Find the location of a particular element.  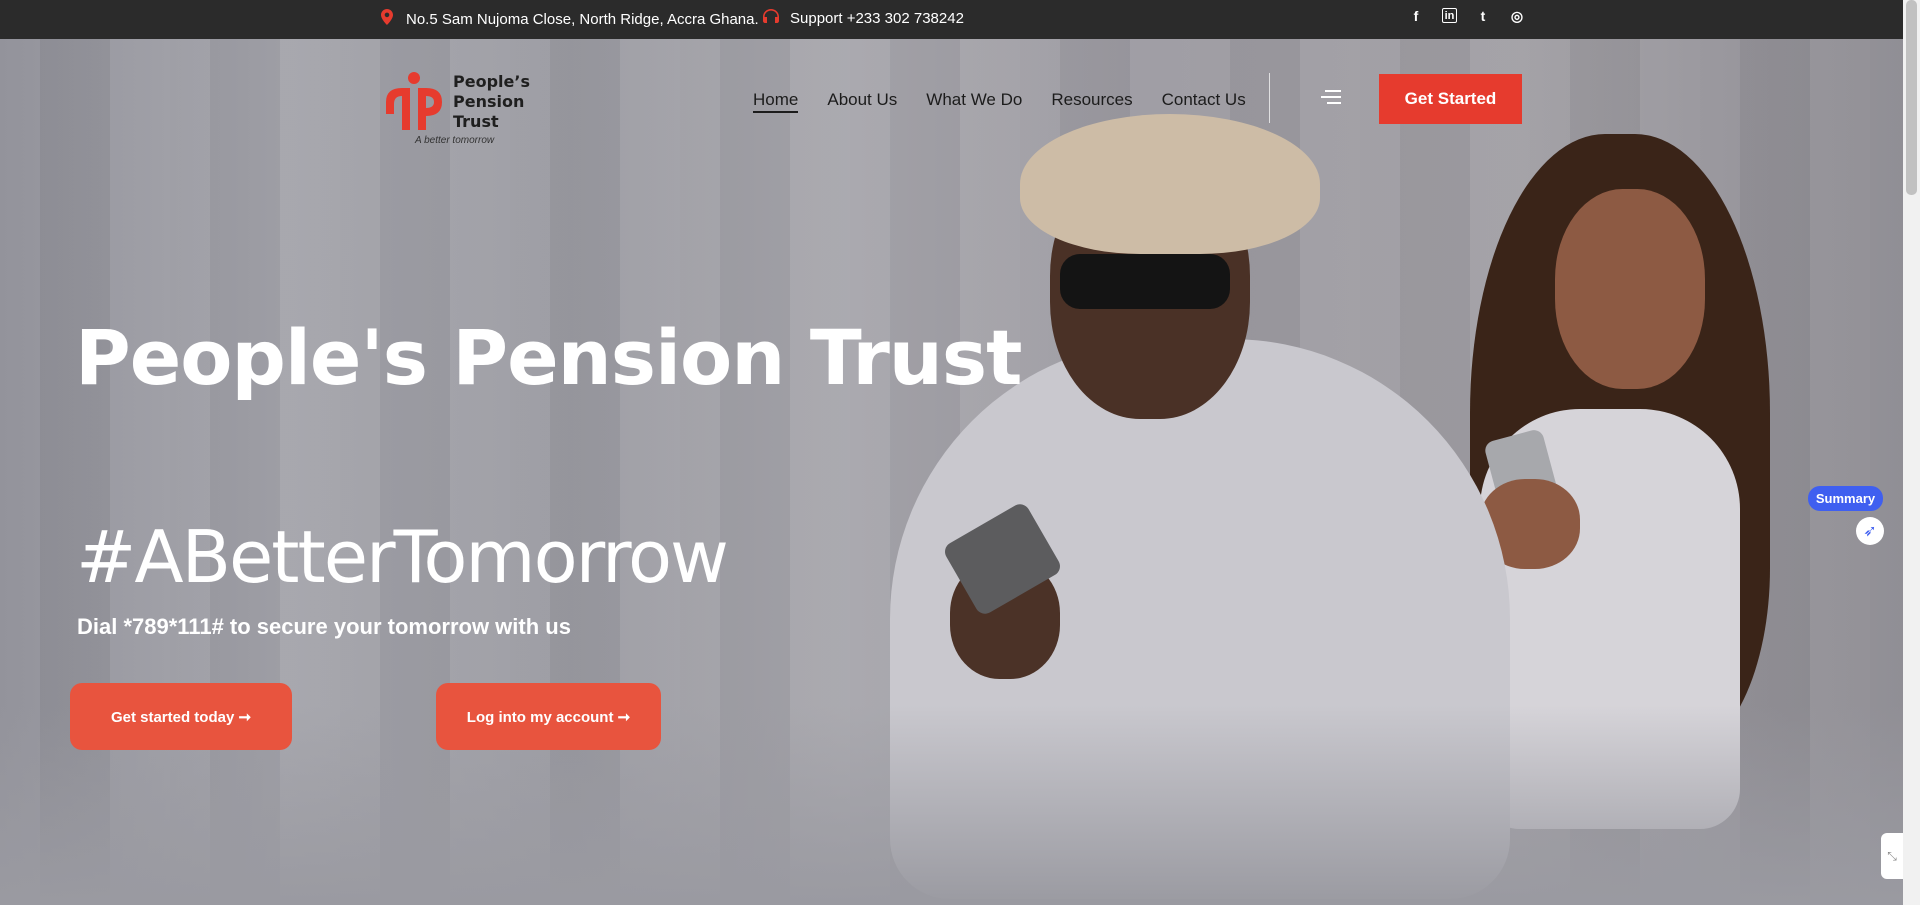

get-started-today-button: Get started today ➞ is located at coordinates (181, 716).